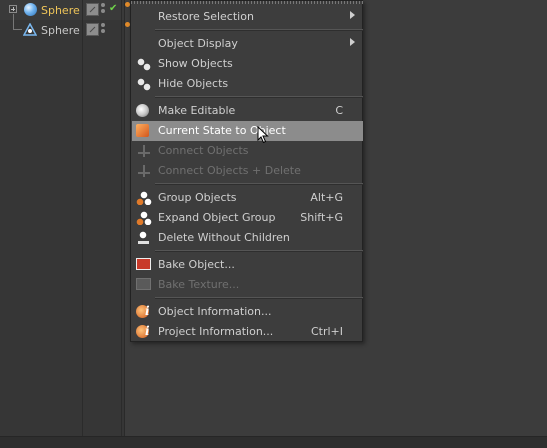 The height and width of the screenshot is (448, 547). I want to click on menu-item-label: Object Display, so click(198, 43).